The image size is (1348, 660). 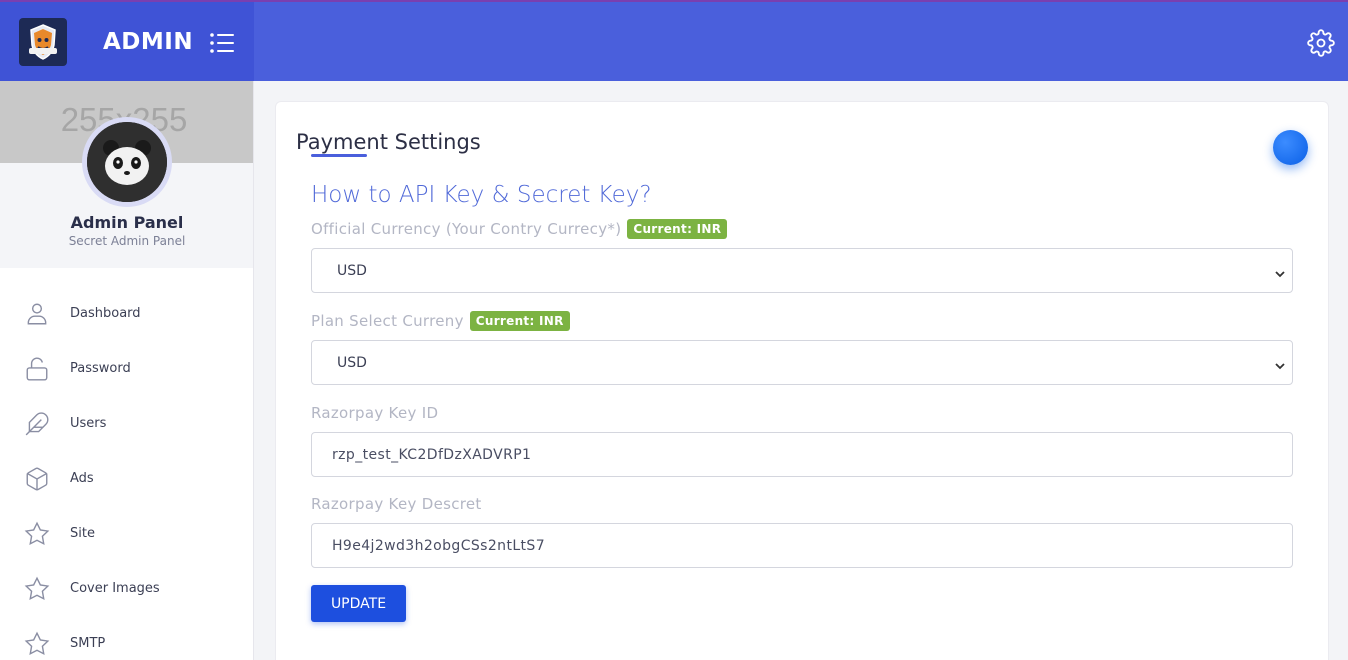 What do you see at coordinates (127, 222) in the screenshot?
I see `profile-name: Admin Panel` at bounding box center [127, 222].